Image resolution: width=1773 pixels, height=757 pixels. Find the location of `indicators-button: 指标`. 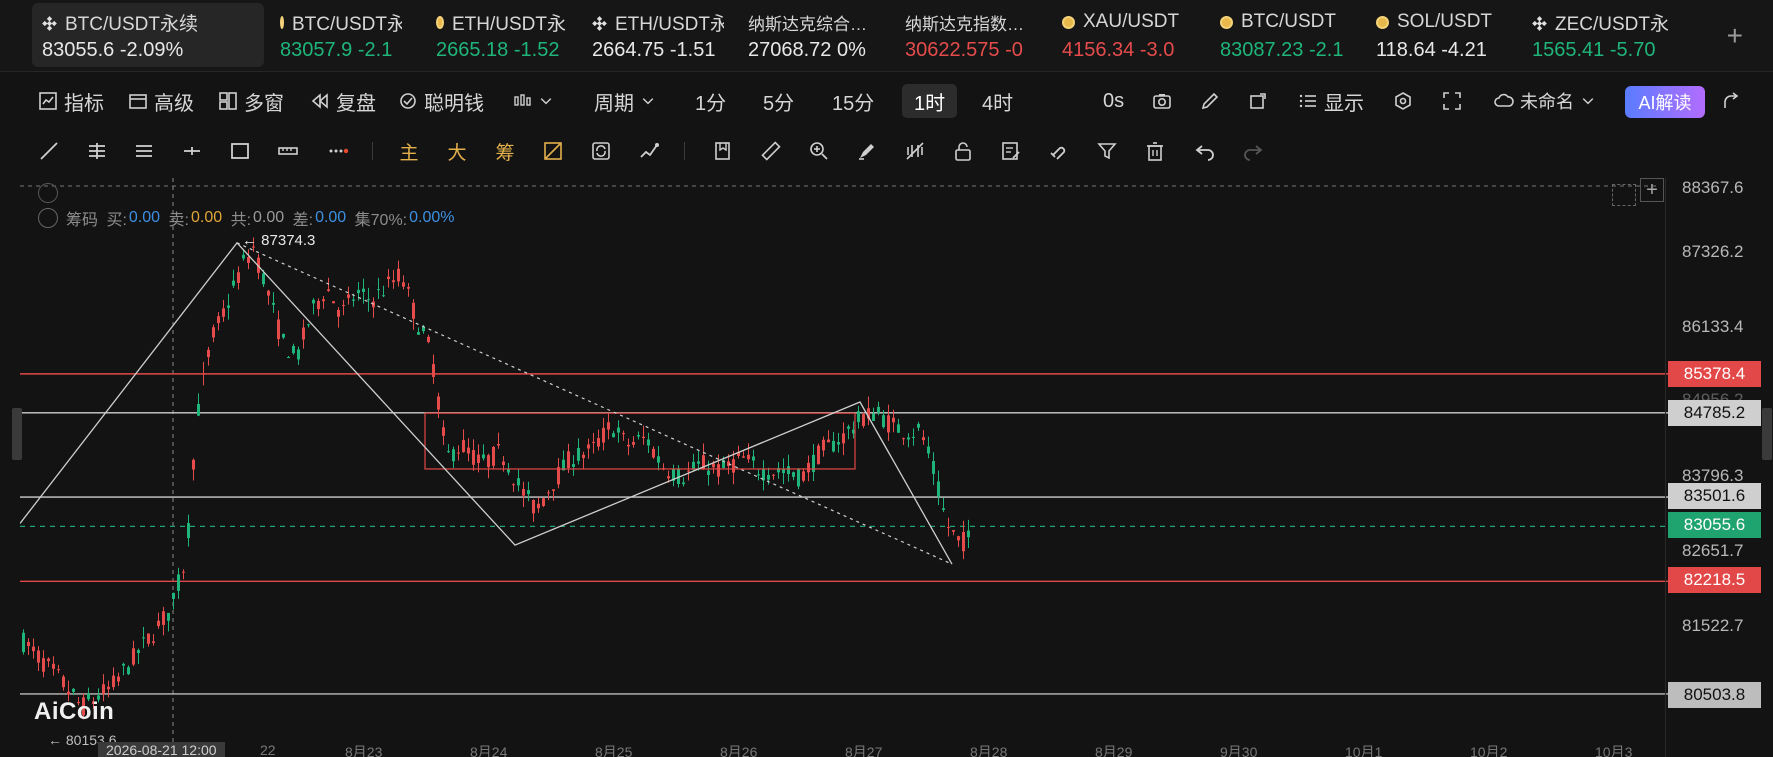

indicators-button: 指标 is located at coordinates (71, 101).